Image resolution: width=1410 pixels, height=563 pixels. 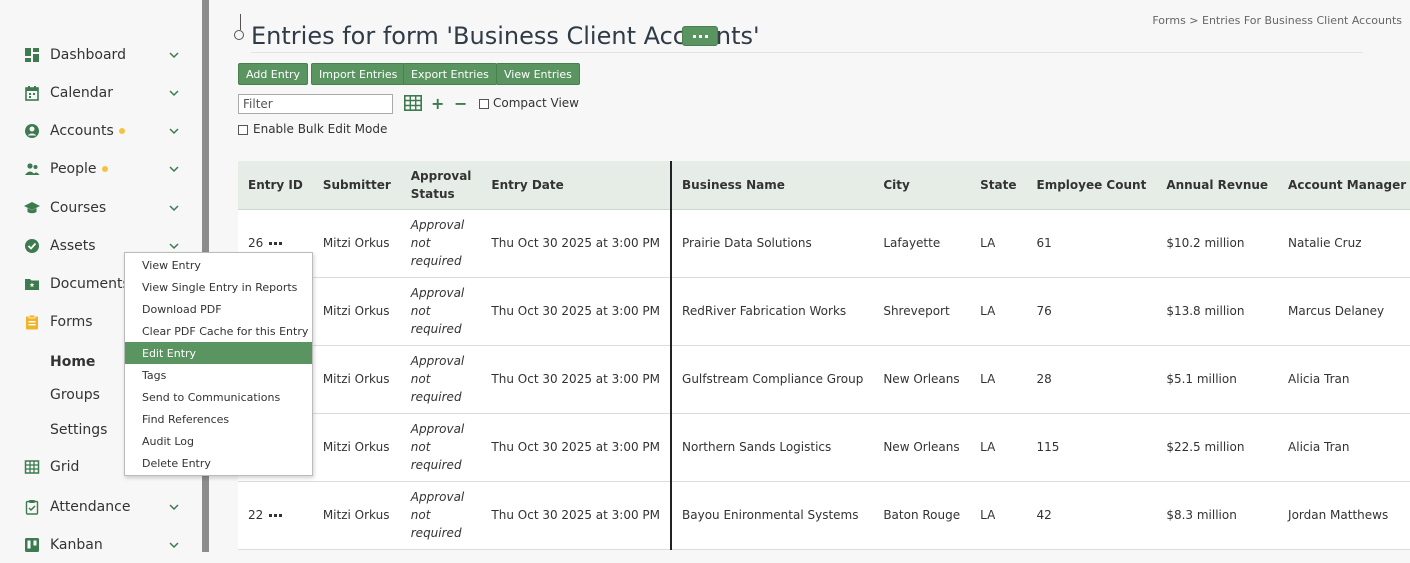 I want to click on add-entry-button: Add Entry, so click(x=273, y=74).